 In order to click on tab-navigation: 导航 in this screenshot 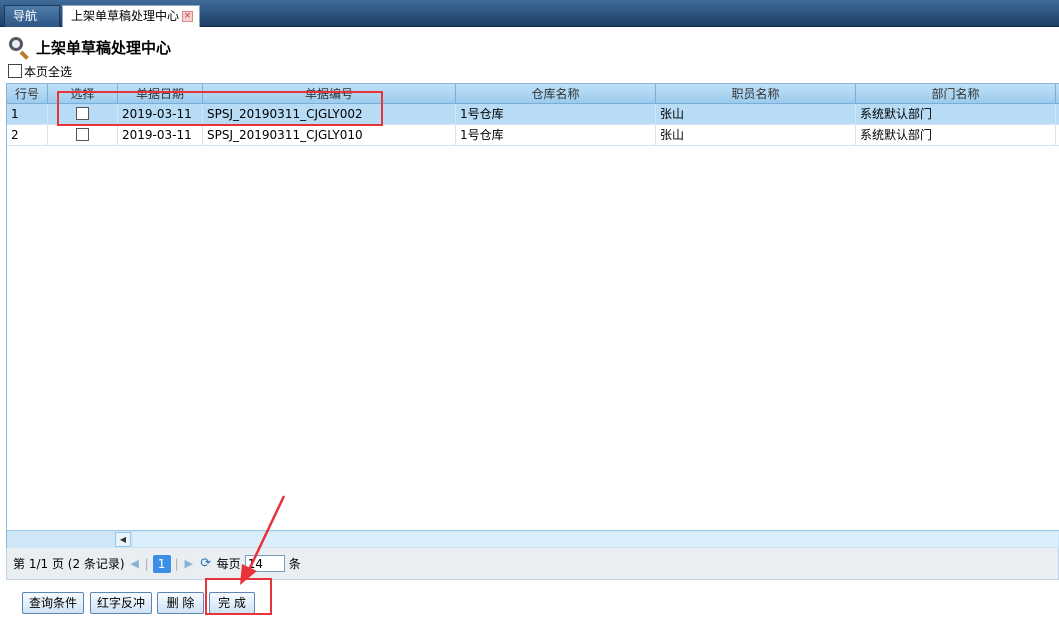, I will do `click(32, 16)`.